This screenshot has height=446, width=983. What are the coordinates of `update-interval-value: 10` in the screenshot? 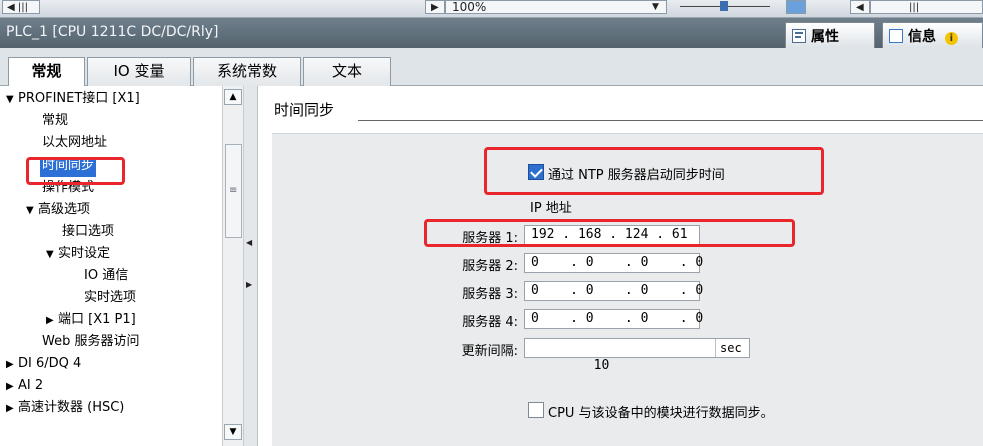 It's located at (601, 365).